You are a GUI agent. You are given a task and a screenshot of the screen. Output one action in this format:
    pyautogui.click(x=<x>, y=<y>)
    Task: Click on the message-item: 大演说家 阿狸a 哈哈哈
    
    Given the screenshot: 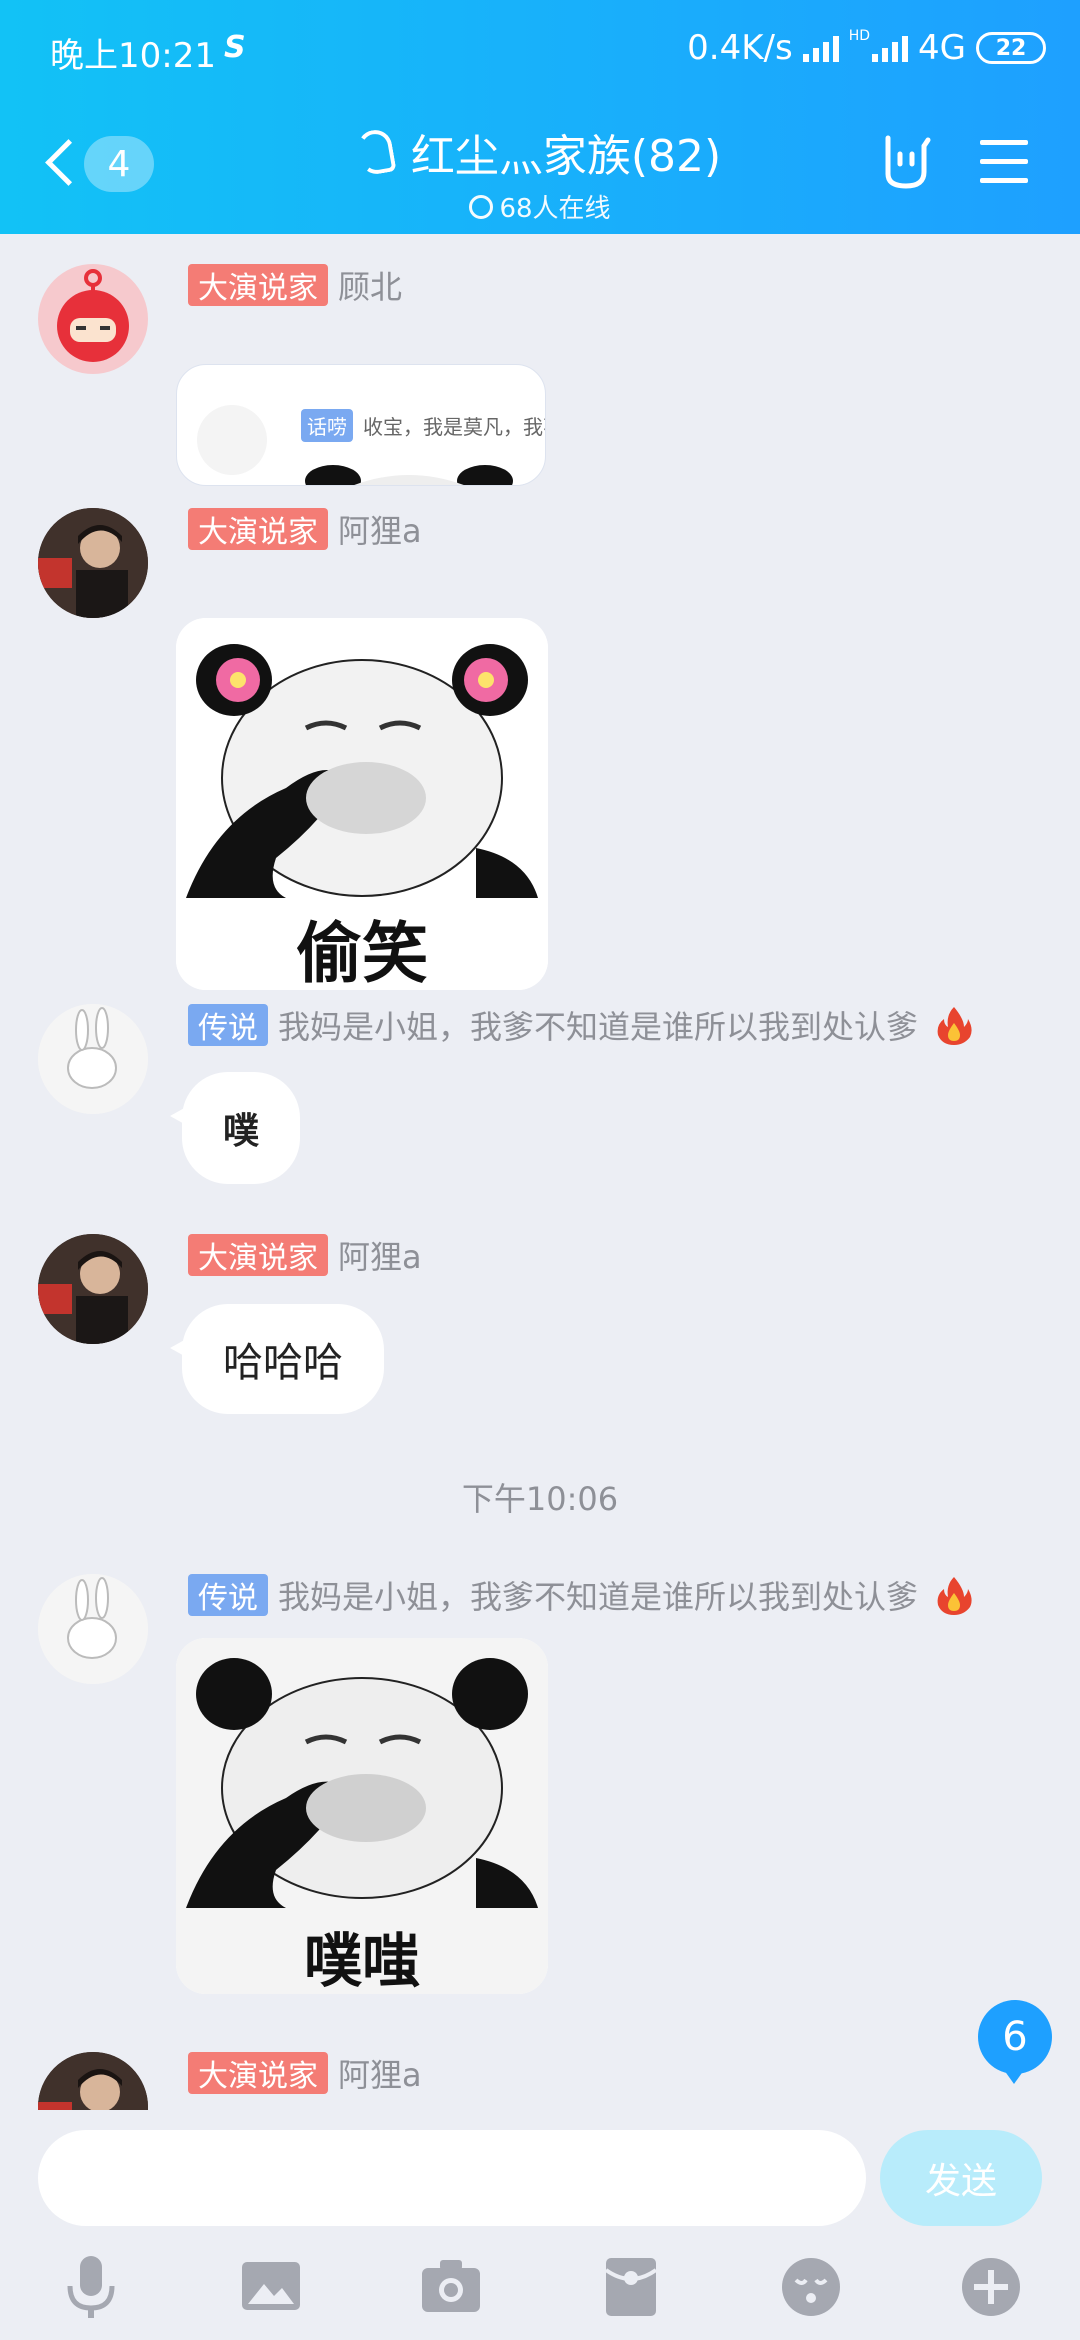 What is the action you would take?
    pyautogui.click(x=540, y=1324)
    